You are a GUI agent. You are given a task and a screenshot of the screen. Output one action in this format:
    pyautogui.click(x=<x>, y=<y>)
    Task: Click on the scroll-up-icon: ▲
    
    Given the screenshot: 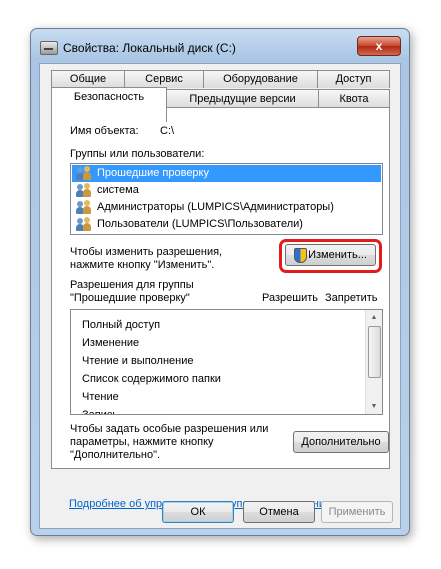 What is the action you would take?
    pyautogui.click(x=374, y=317)
    